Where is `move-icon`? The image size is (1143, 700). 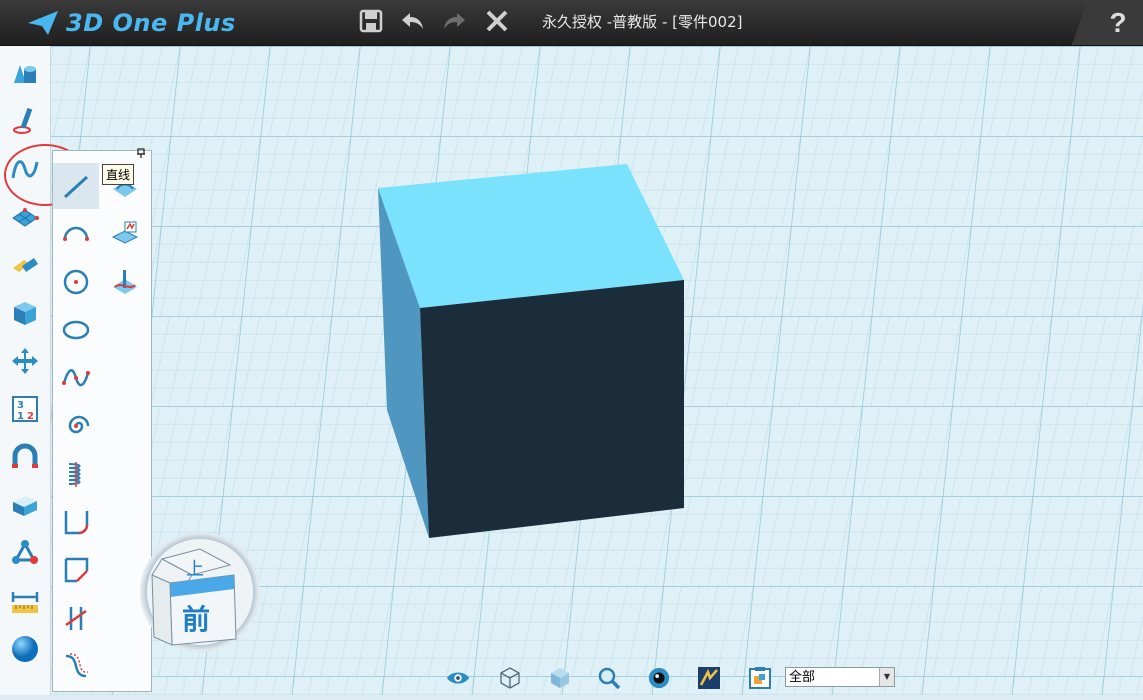
move-icon is located at coordinates (25, 361).